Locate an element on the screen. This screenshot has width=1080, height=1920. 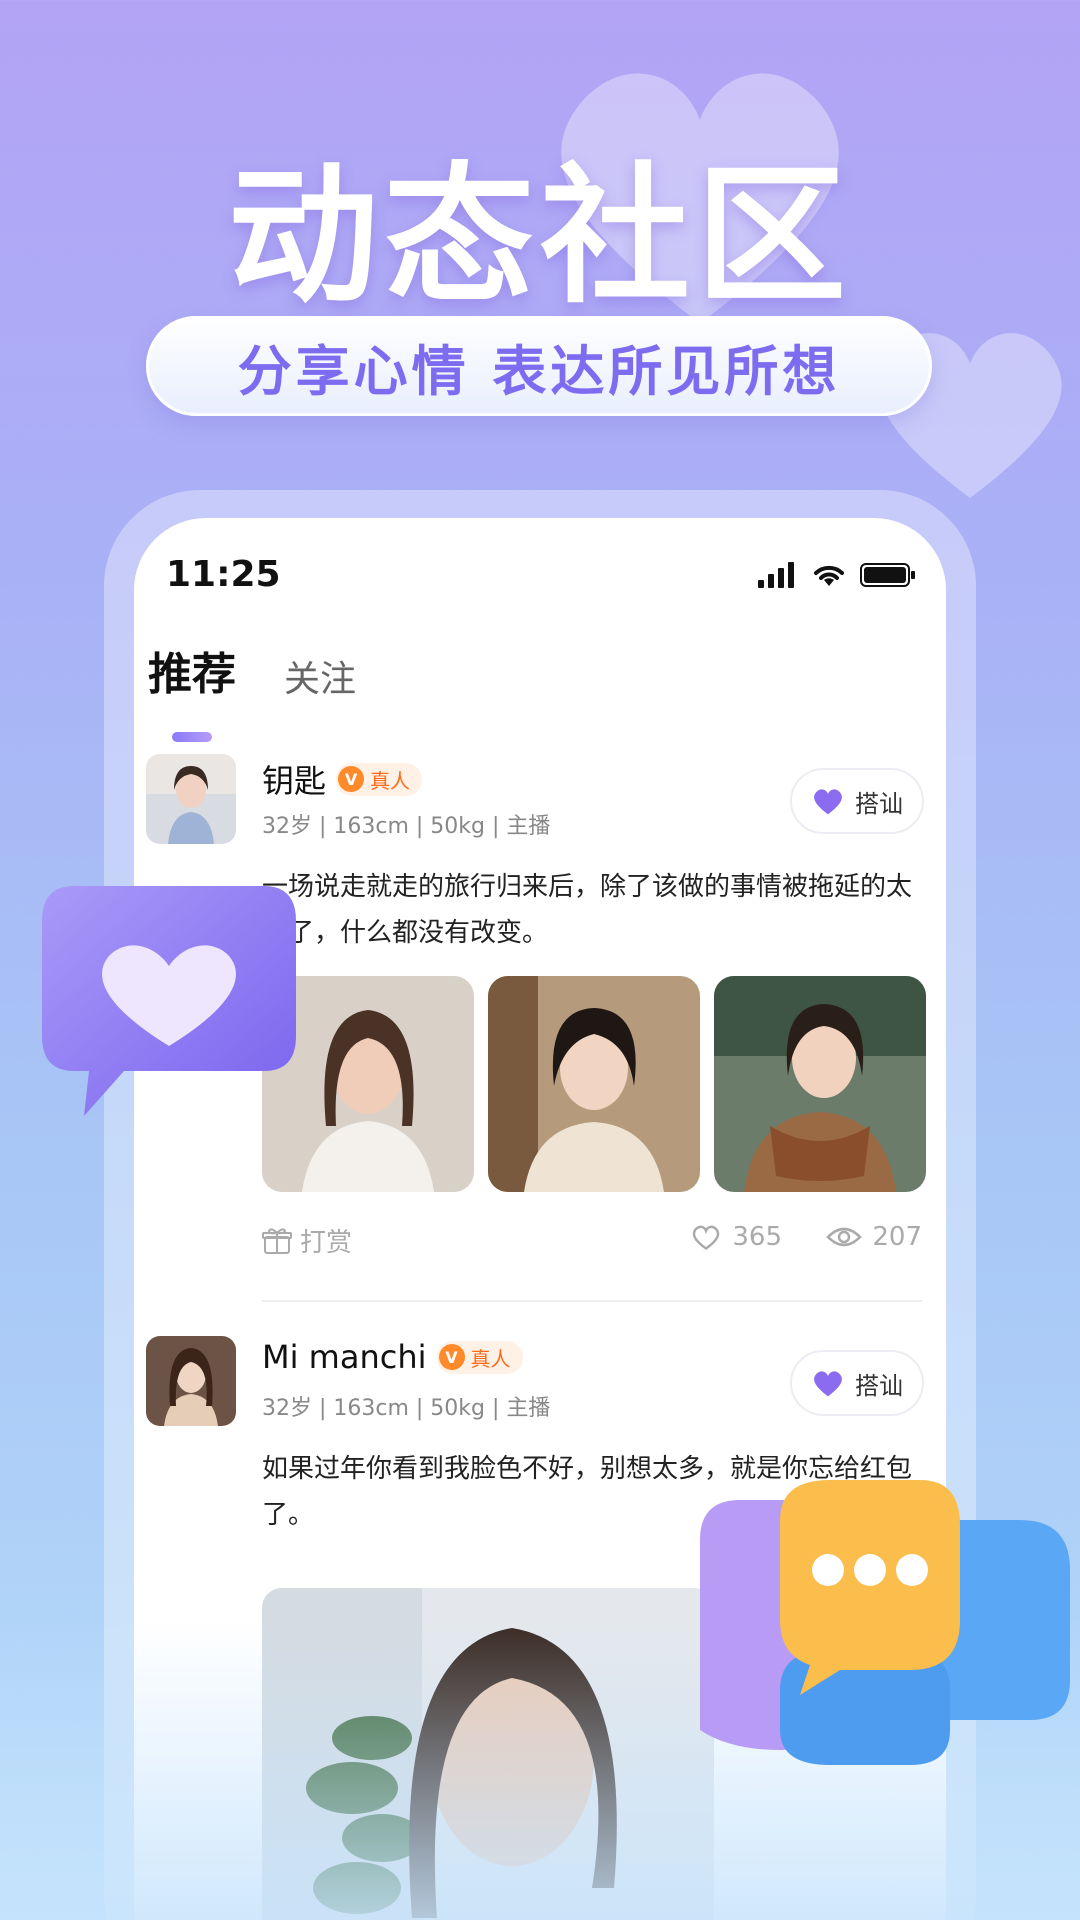
feed-tabs: 推荐 关注 is located at coordinates (252, 690).